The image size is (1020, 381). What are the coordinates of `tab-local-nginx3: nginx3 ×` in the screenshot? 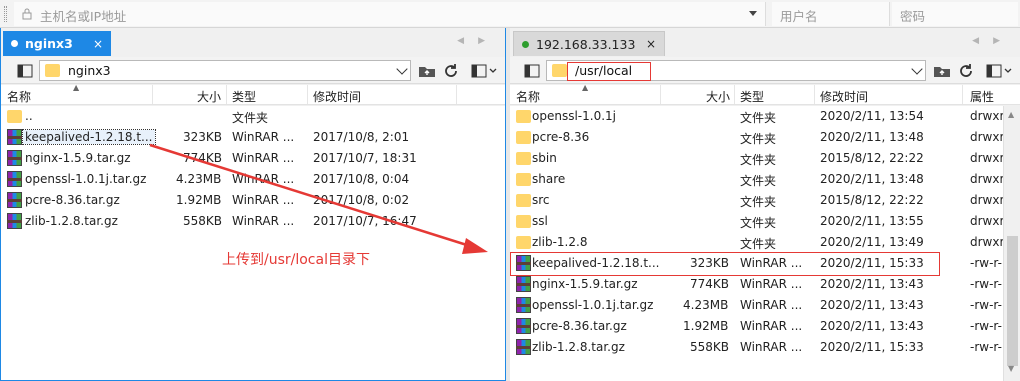 It's located at (57, 43).